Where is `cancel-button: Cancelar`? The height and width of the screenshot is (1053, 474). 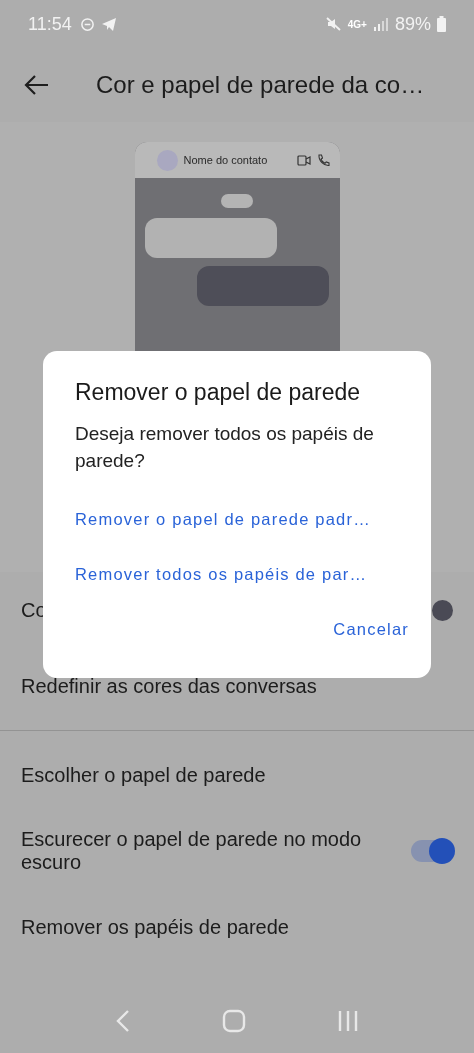
cancel-button: Cancelar is located at coordinates (371, 629).